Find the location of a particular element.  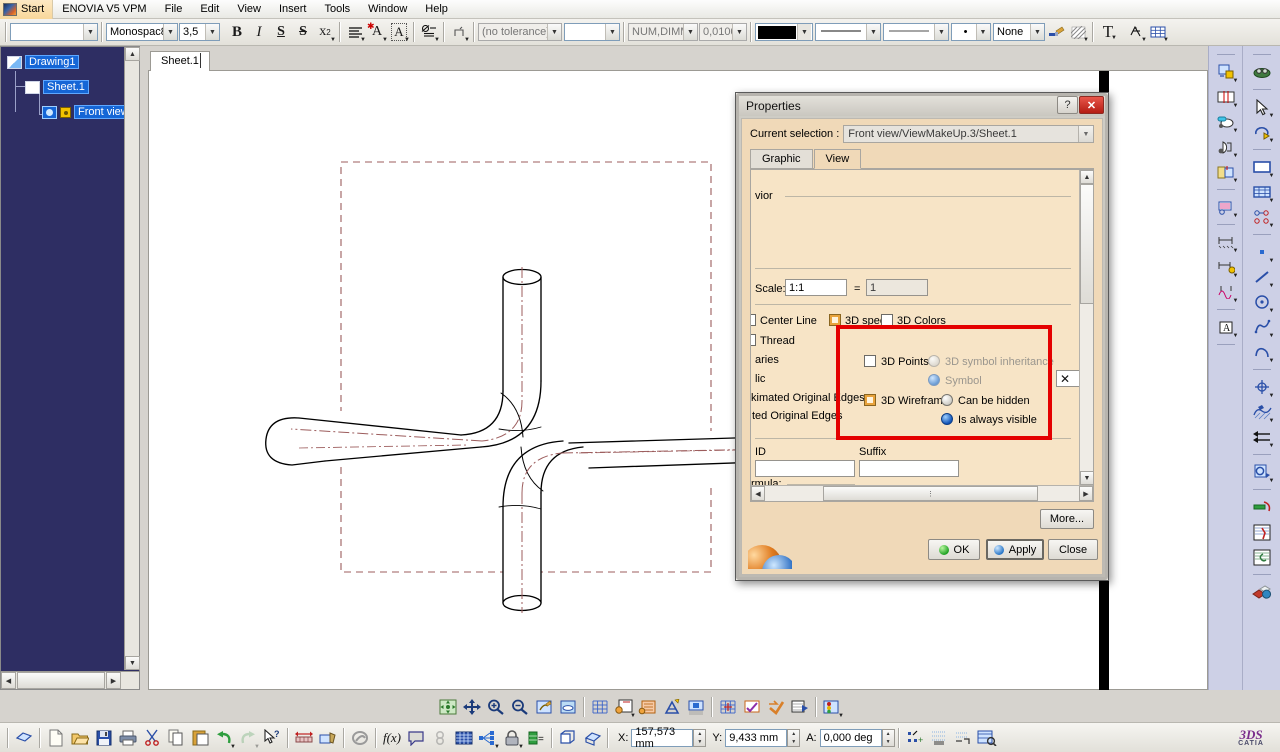

lock-icon: ▼ is located at coordinates (512, 738).